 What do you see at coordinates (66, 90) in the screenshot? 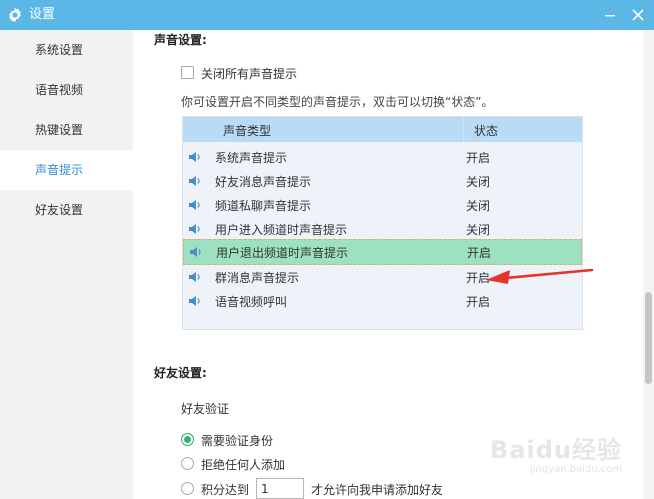
I see `sidebar-item-voice-video: 语音视频` at bounding box center [66, 90].